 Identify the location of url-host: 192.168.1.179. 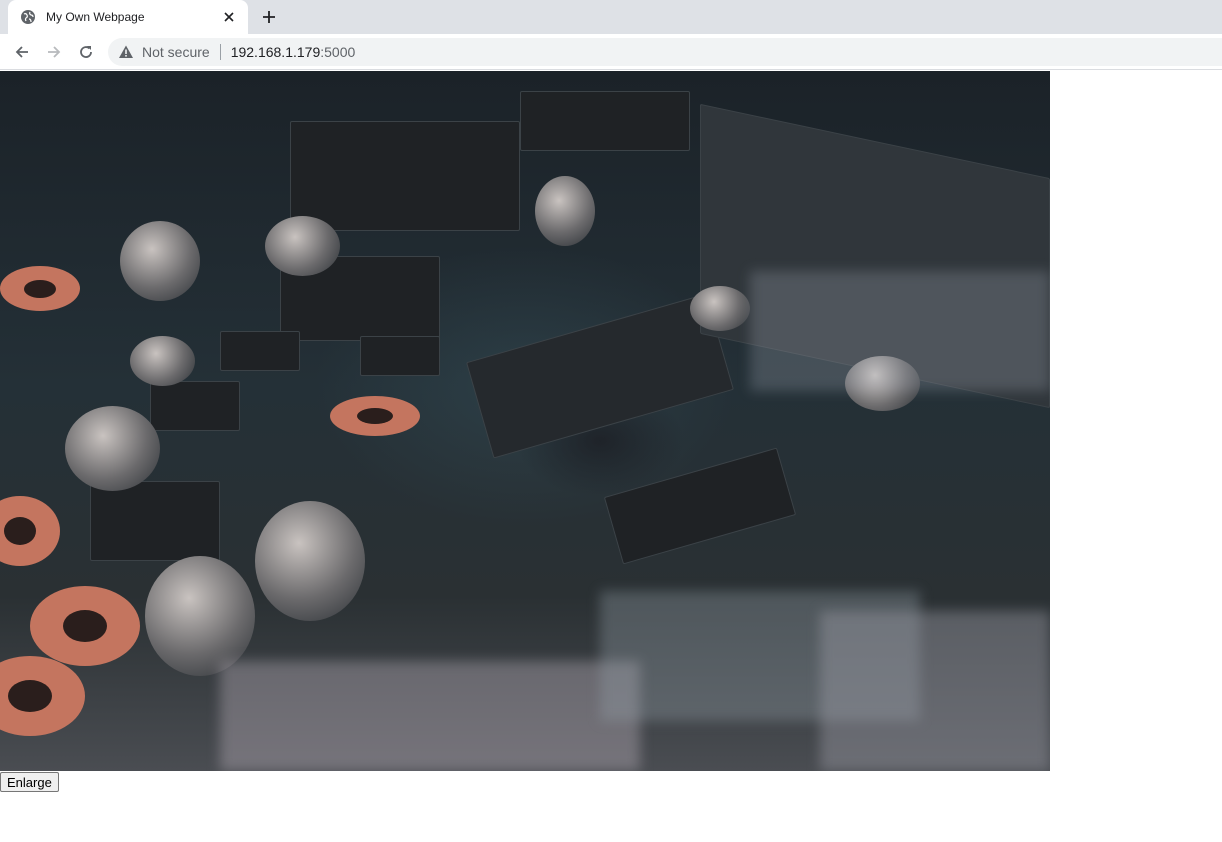
(275, 52).